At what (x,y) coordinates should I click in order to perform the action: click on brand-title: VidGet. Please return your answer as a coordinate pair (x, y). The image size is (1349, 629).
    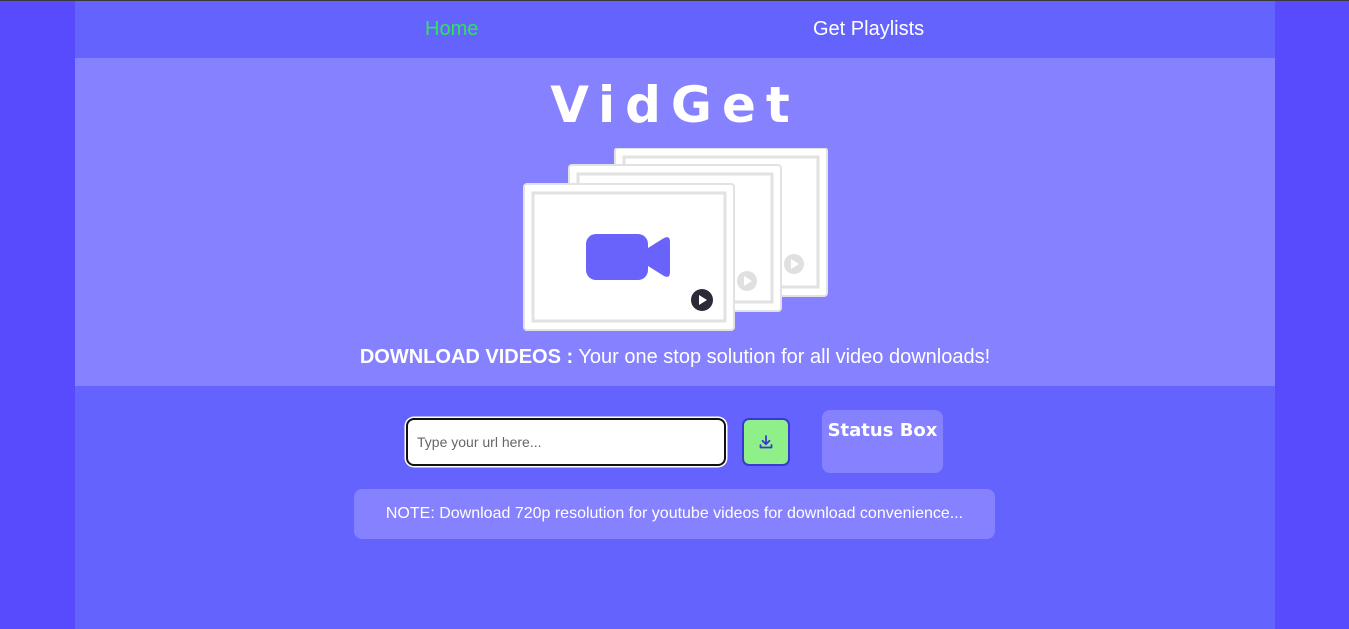
    Looking at the image, I should click on (675, 105).